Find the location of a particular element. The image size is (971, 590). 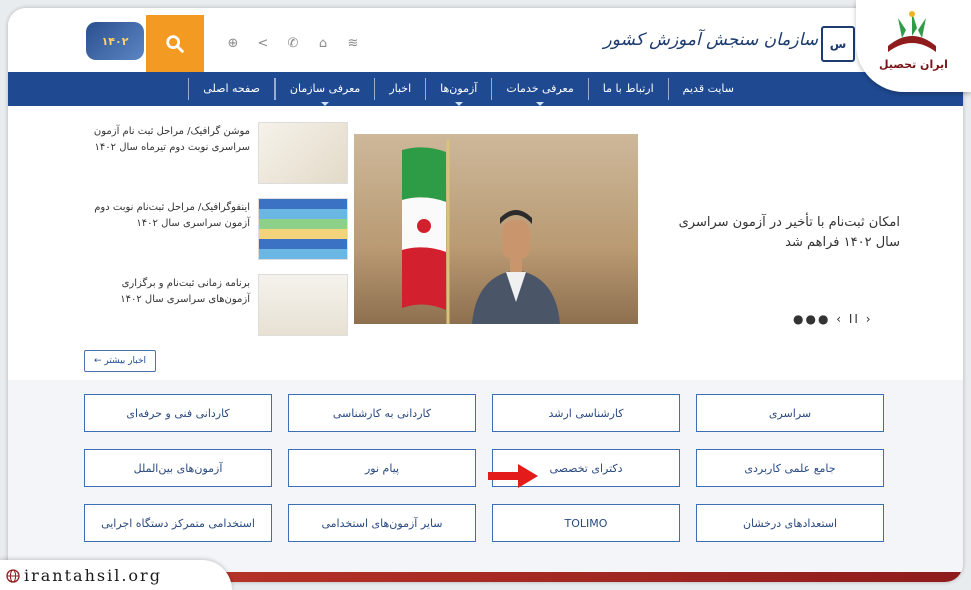

official-portrait-image is located at coordinates (516, 267).